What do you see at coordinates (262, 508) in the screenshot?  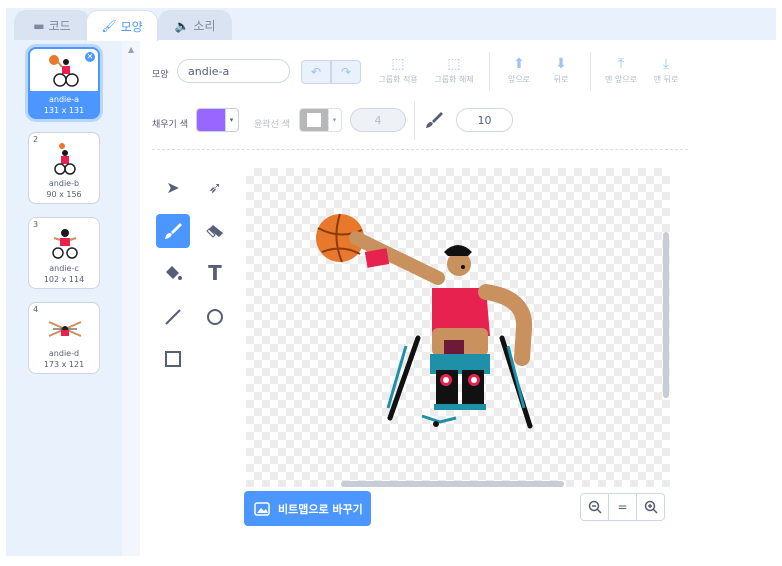 I see `image-icon` at bounding box center [262, 508].